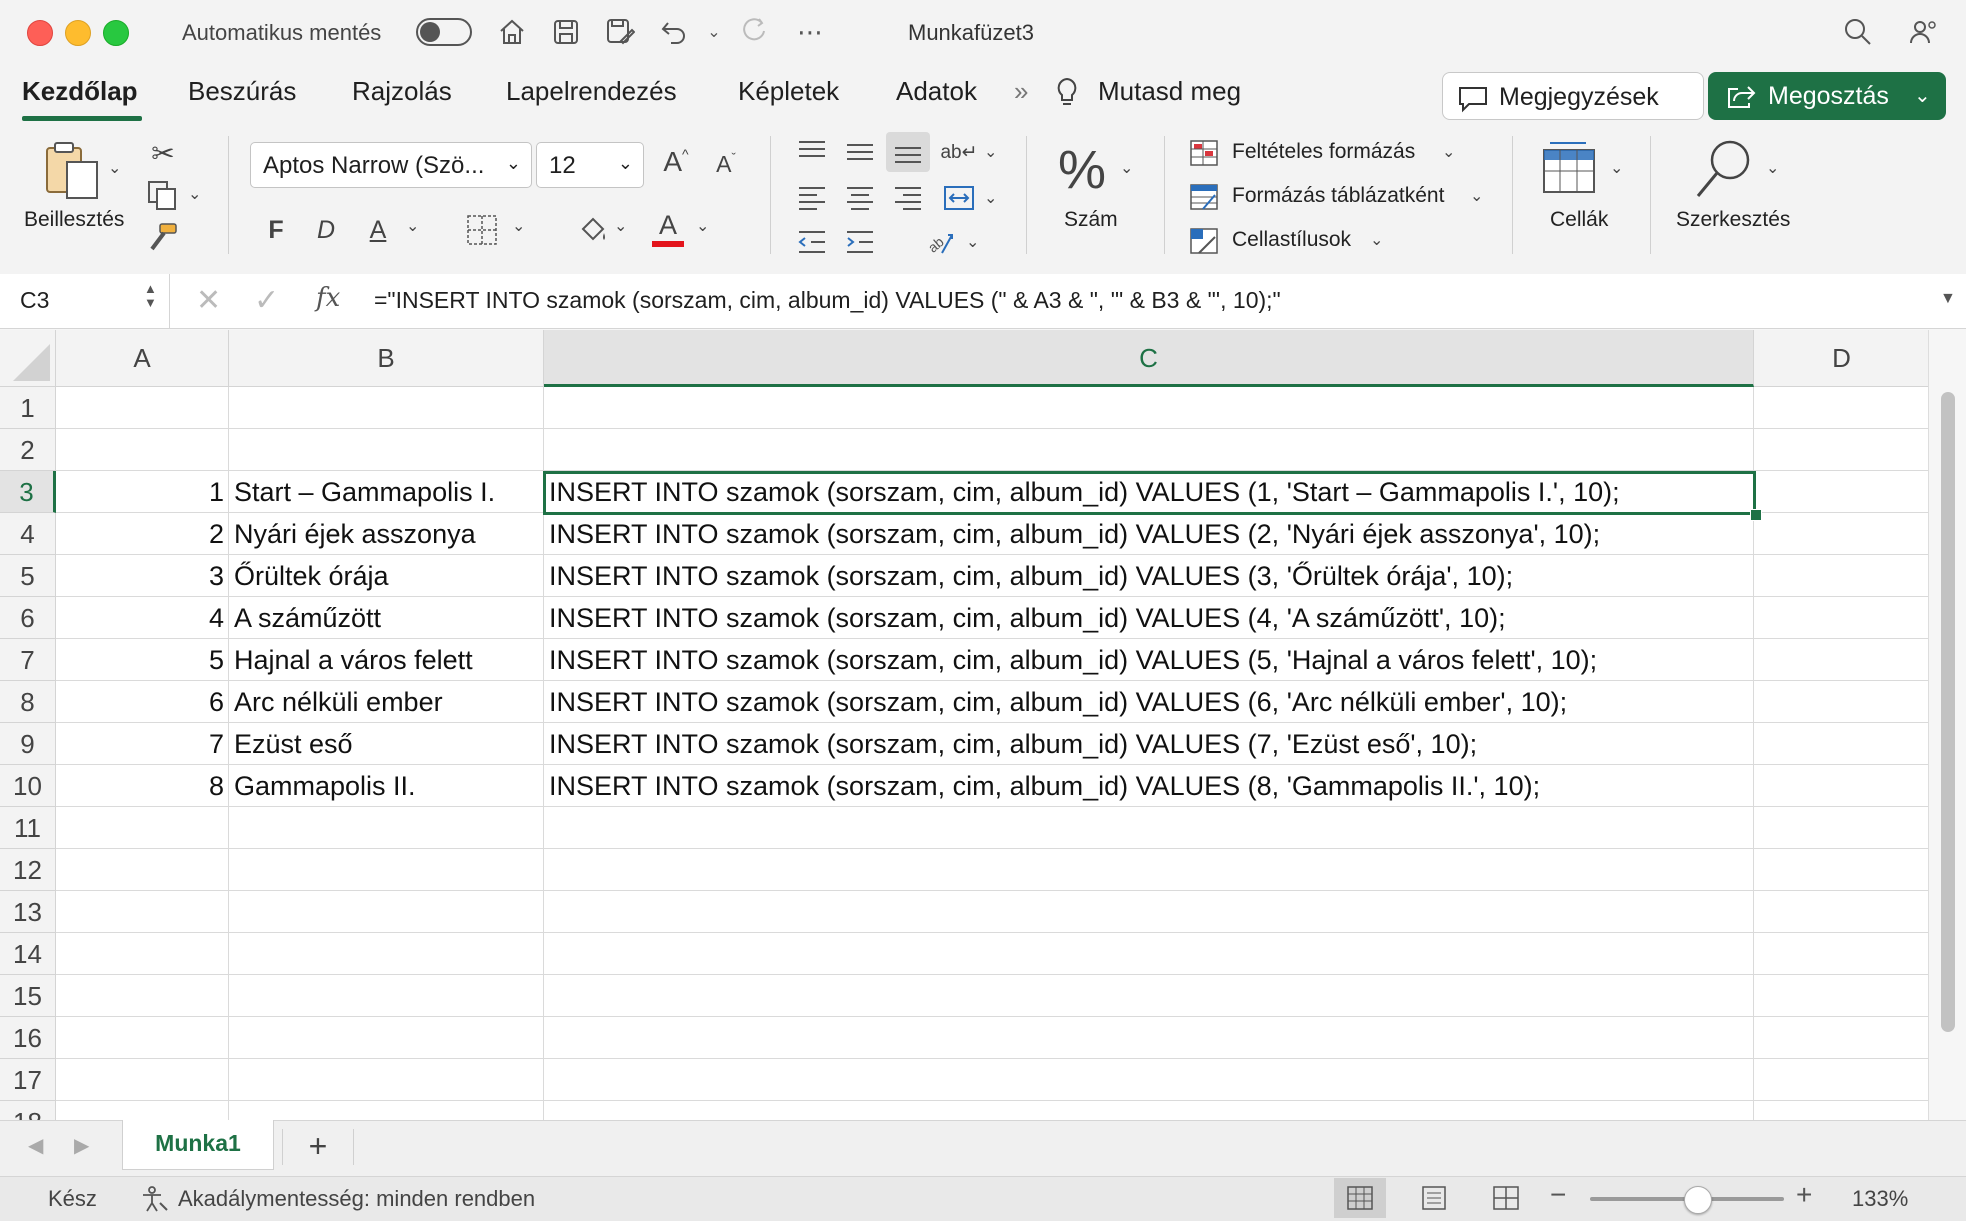 The width and height of the screenshot is (1966, 1221). What do you see at coordinates (1360, 1198) in the screenshot?
I see `normal-view-icon` at bounding box center [1360, 1198].